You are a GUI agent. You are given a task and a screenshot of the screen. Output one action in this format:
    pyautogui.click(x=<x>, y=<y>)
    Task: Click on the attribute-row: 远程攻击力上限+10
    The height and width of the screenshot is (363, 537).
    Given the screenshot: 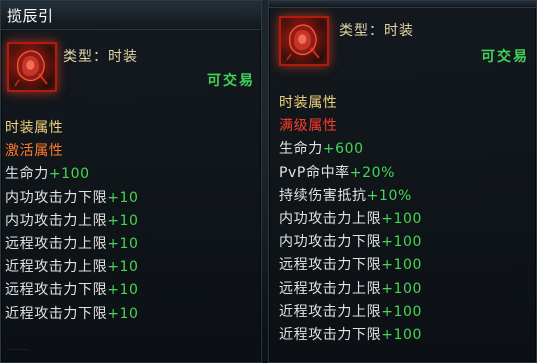 What is the action you would take?
    pyautogui.click(x=72, y=244)
    